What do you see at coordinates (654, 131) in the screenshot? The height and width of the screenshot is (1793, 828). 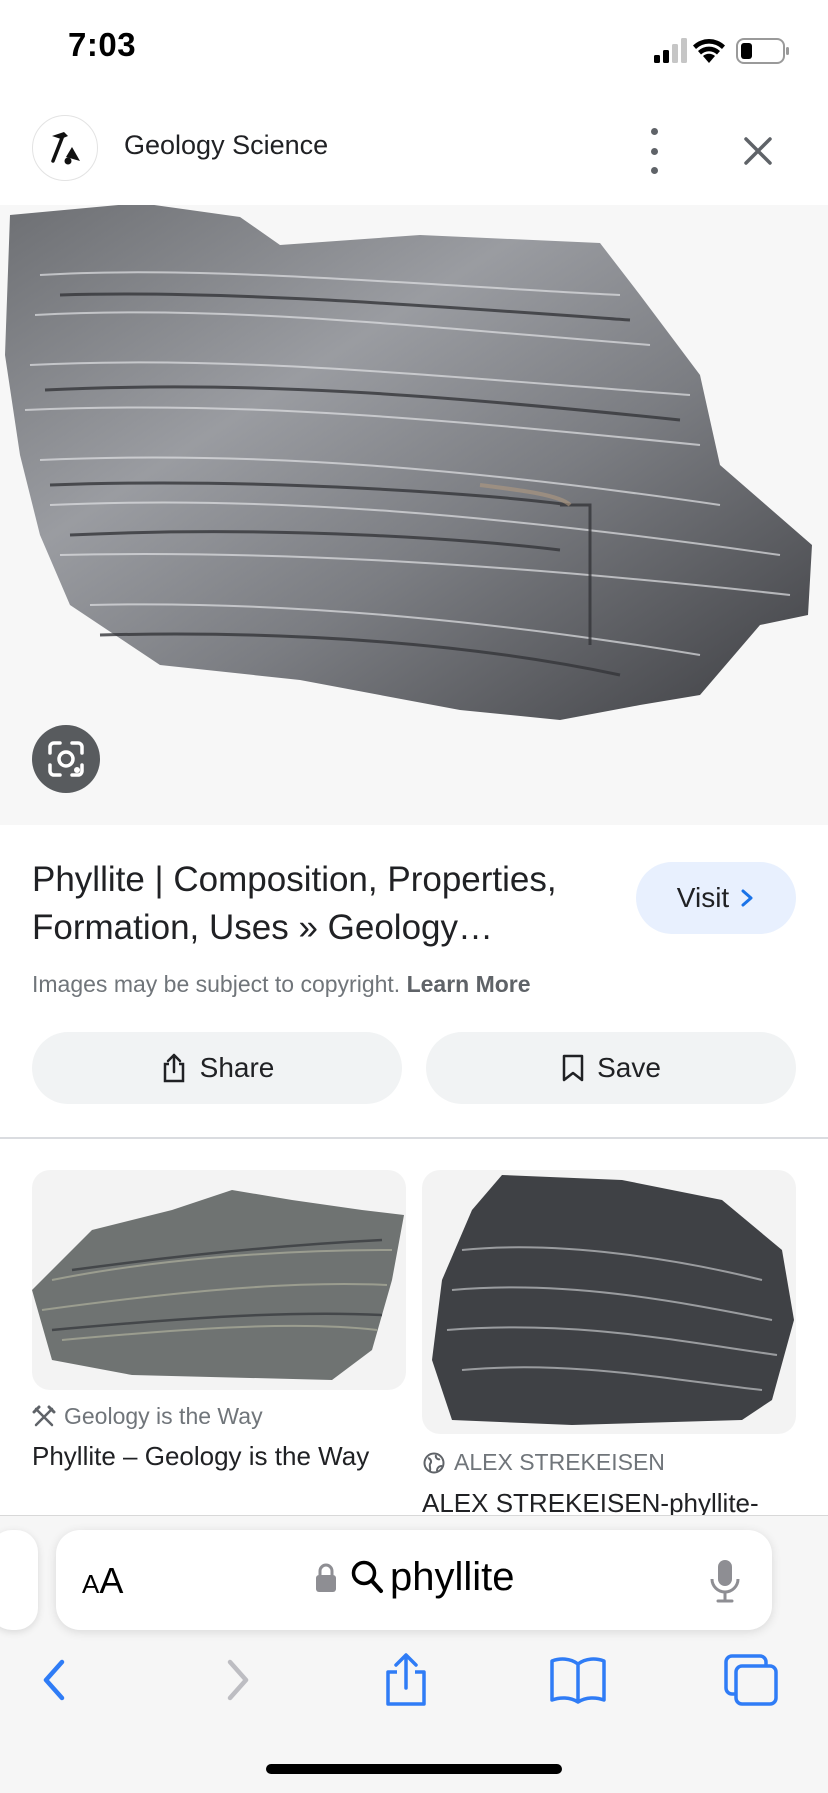 I see `more-vert-icon` at bounding box center [654, 131].